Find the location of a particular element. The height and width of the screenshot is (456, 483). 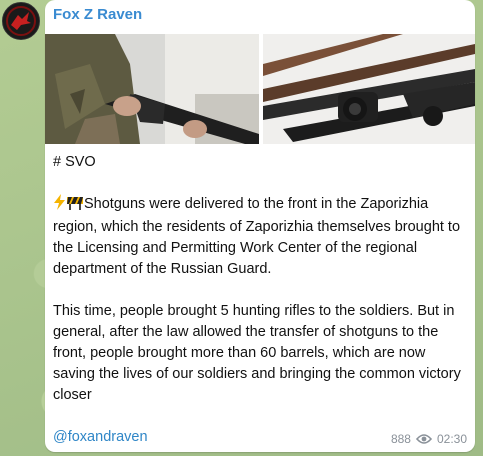

photo-shotguns-on-table is located at coordinates (369, 89).